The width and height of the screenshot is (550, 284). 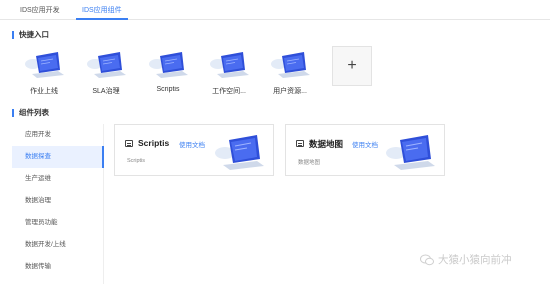 What do you see at coordinates (30, 35) in the screenshot?
I see `quick-entry-title: 快捷入口` at bounding box center [30, 35].